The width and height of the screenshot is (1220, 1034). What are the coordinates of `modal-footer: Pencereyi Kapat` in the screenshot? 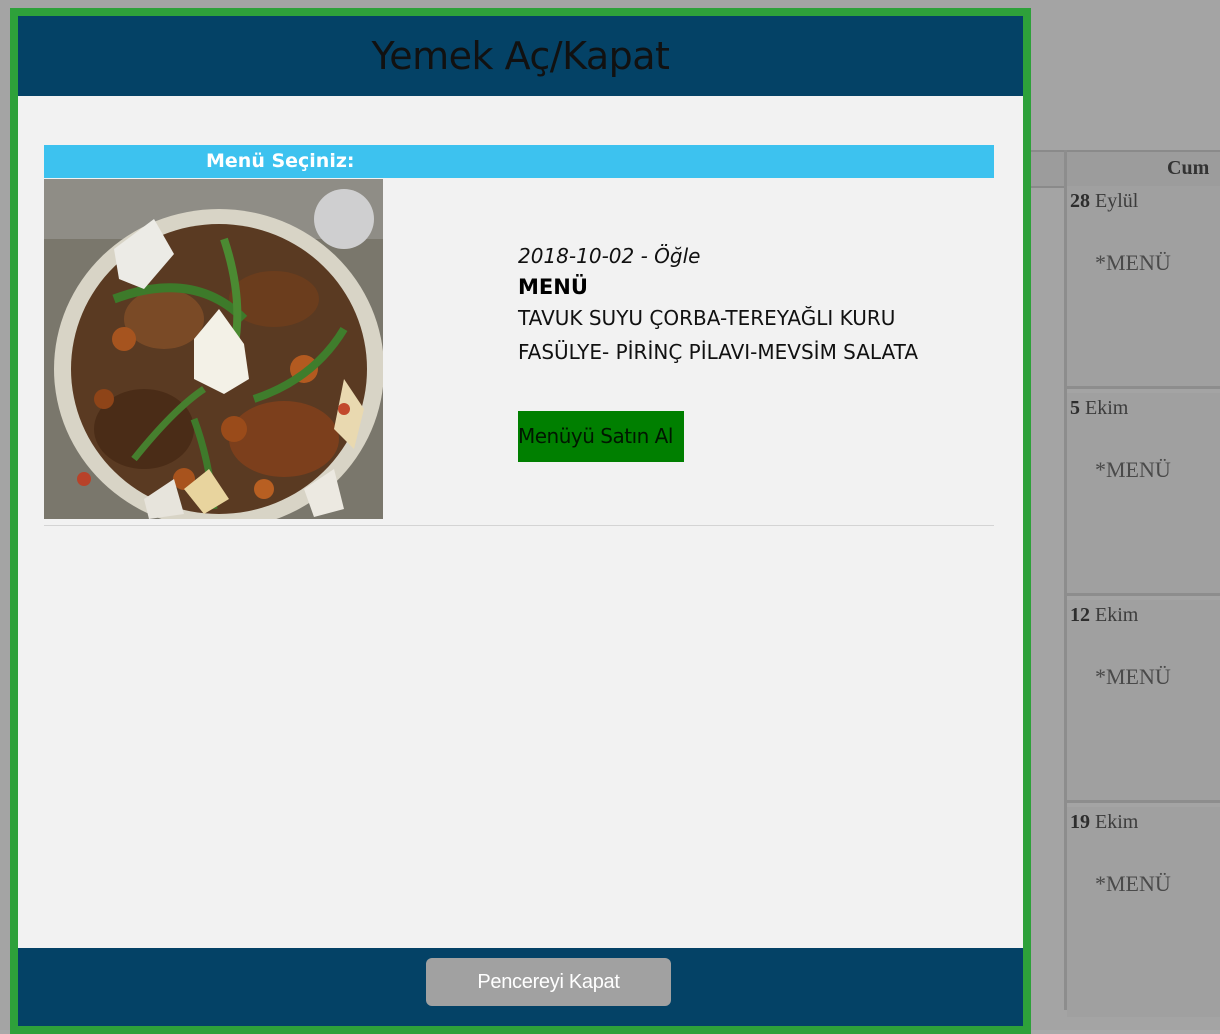 It's located at (520, 987).